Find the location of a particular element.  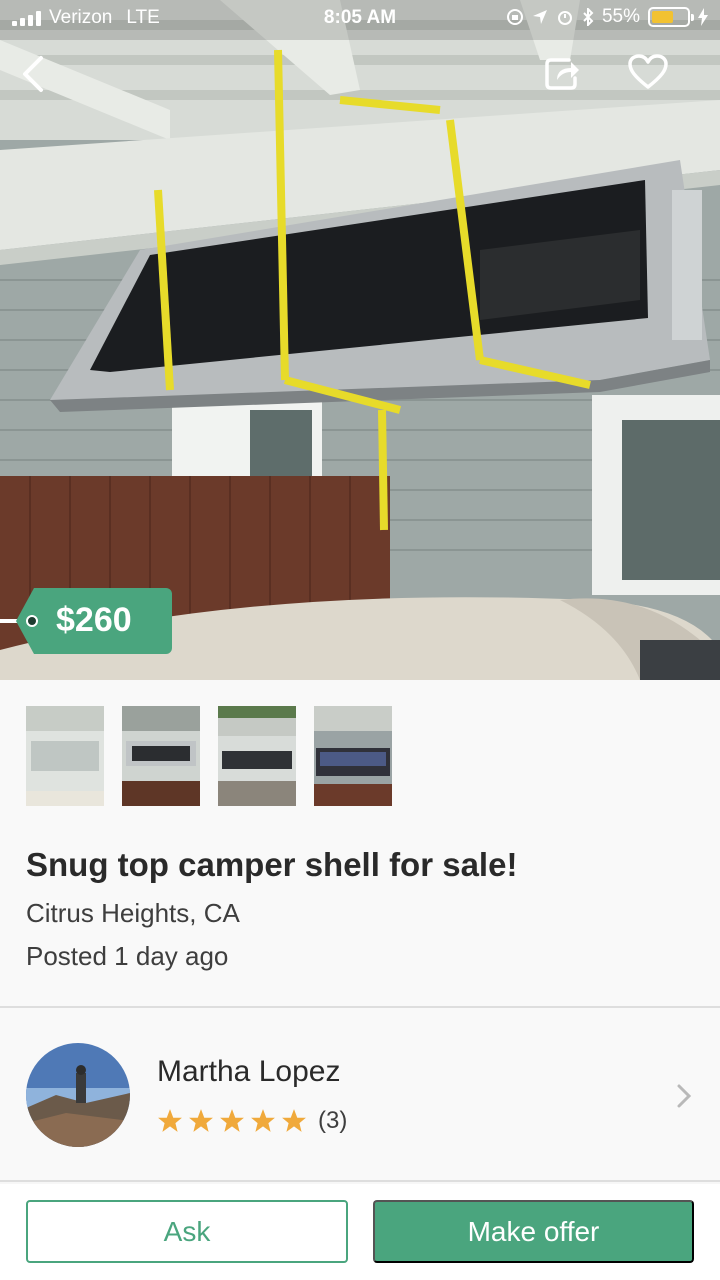

bottom-action-bar: Ask Make offer is located at coordinates (360, 1232).